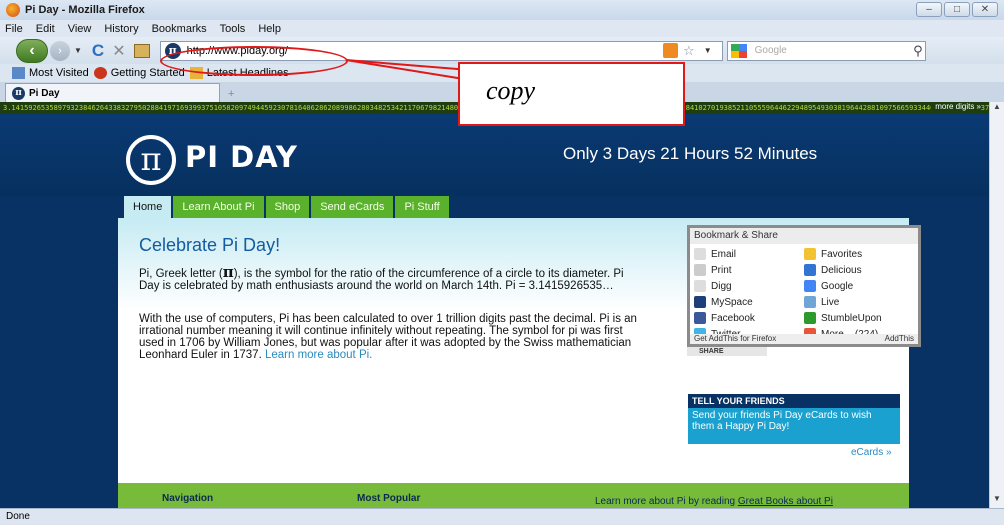 This screenshot has width=1004, height=525. I want to click on share-item-email: Email, so click(749, 254).